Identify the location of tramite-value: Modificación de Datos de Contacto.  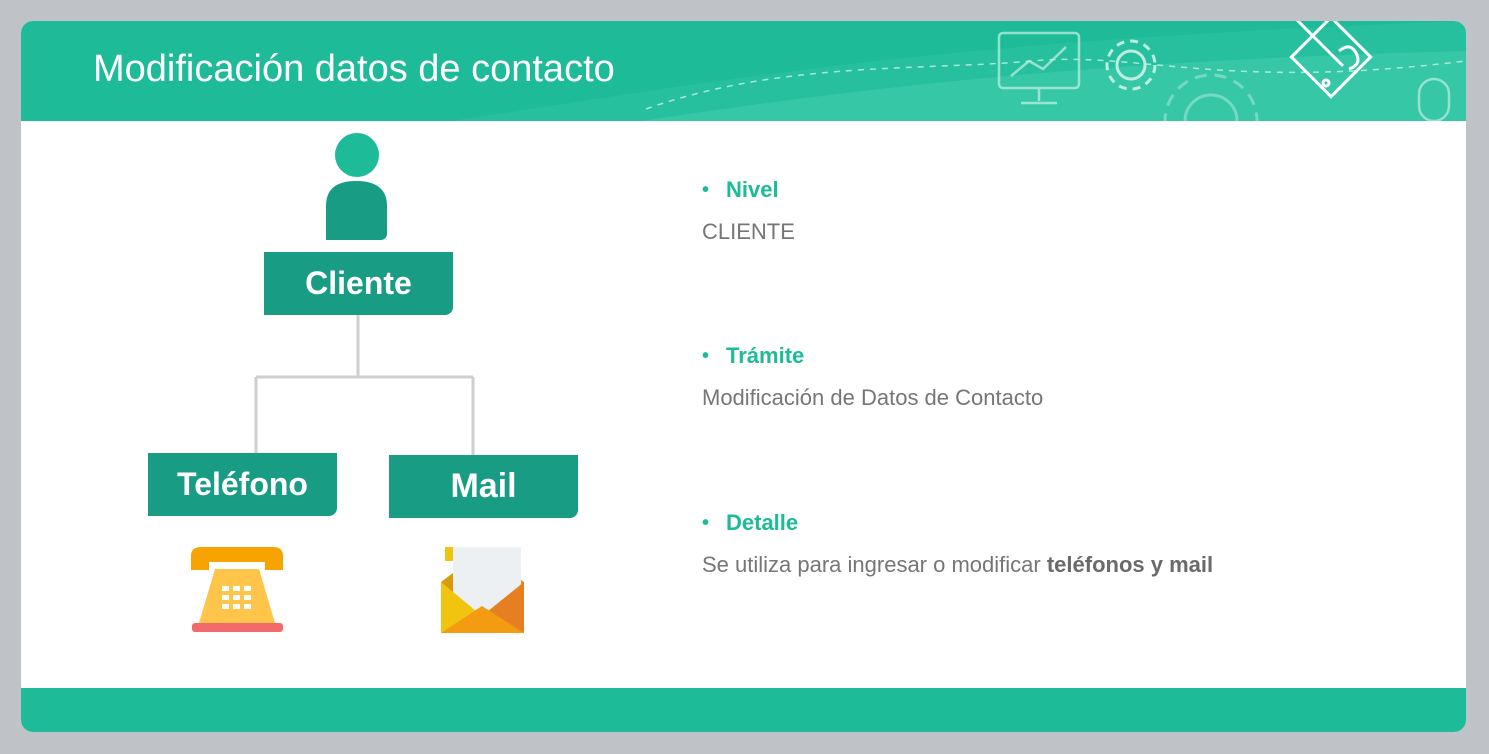
(873, 397).